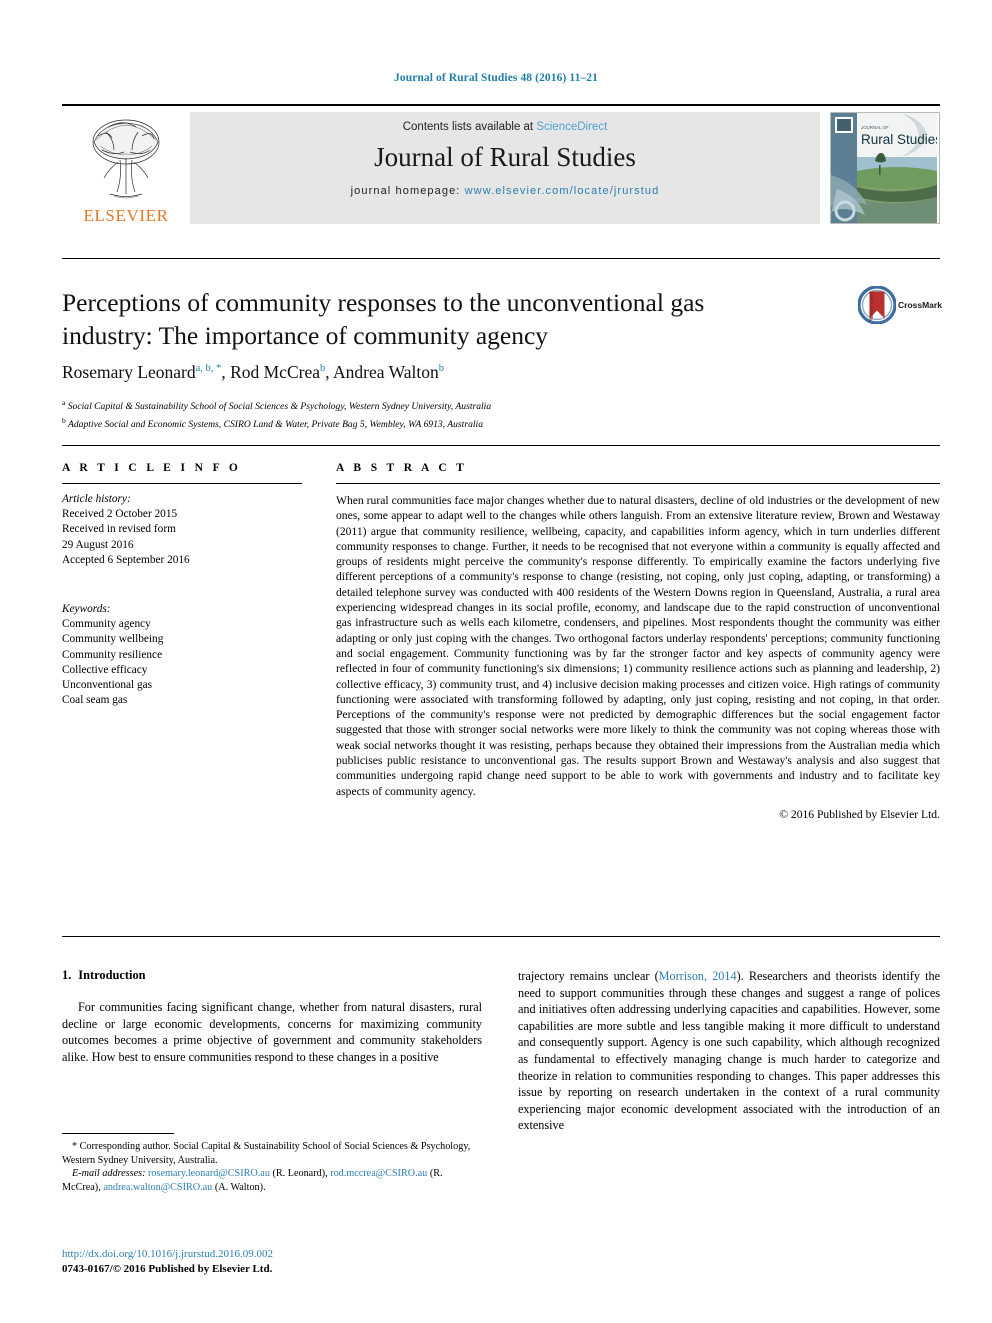 The image size is (992, 1323). I want to click on citation-morrison-2014: Morrison, 2014, so click(698, 976).